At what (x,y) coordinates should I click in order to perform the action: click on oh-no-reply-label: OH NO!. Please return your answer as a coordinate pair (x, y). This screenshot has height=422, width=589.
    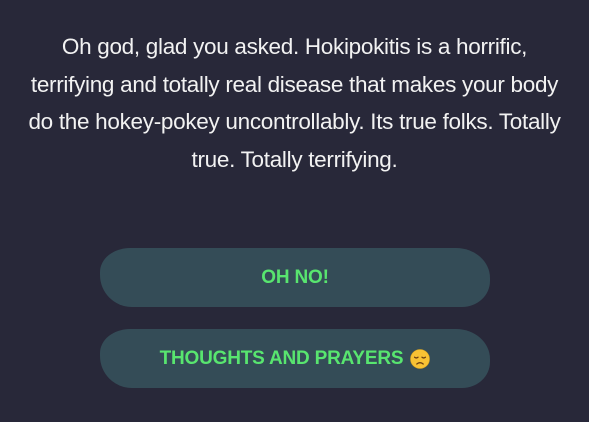
    Looking at the image, I should click on (295, 277).